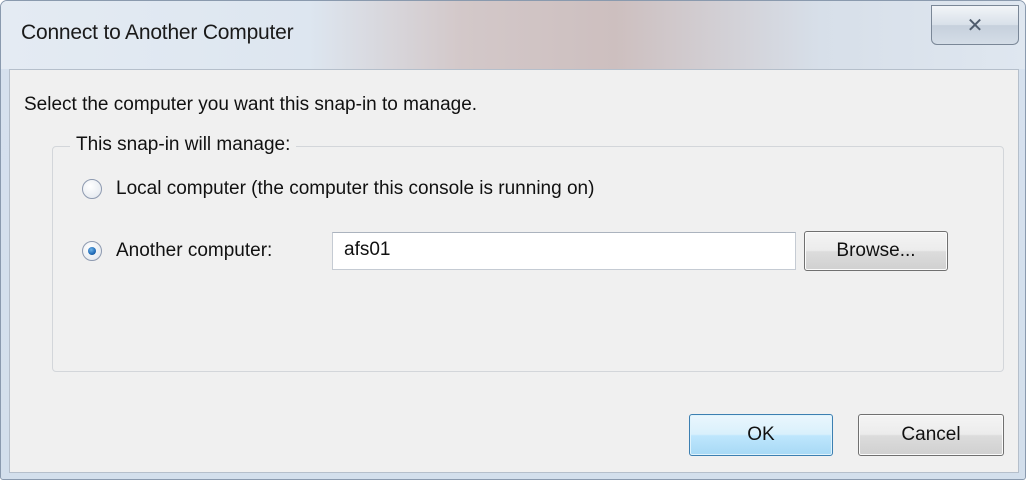 Image resolution: width=1026 pixels, height=480 pixels. Describe the element at coordinates (92, 189) in the screenshot. I see `local-computer-radio` at that location.